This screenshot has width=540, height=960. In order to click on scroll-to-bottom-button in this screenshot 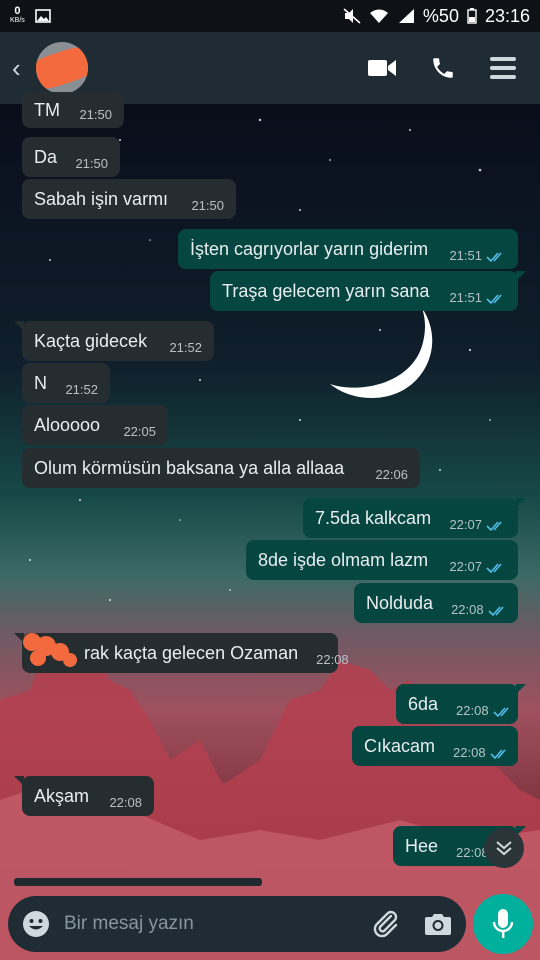, I will do `click(504, 848)`.